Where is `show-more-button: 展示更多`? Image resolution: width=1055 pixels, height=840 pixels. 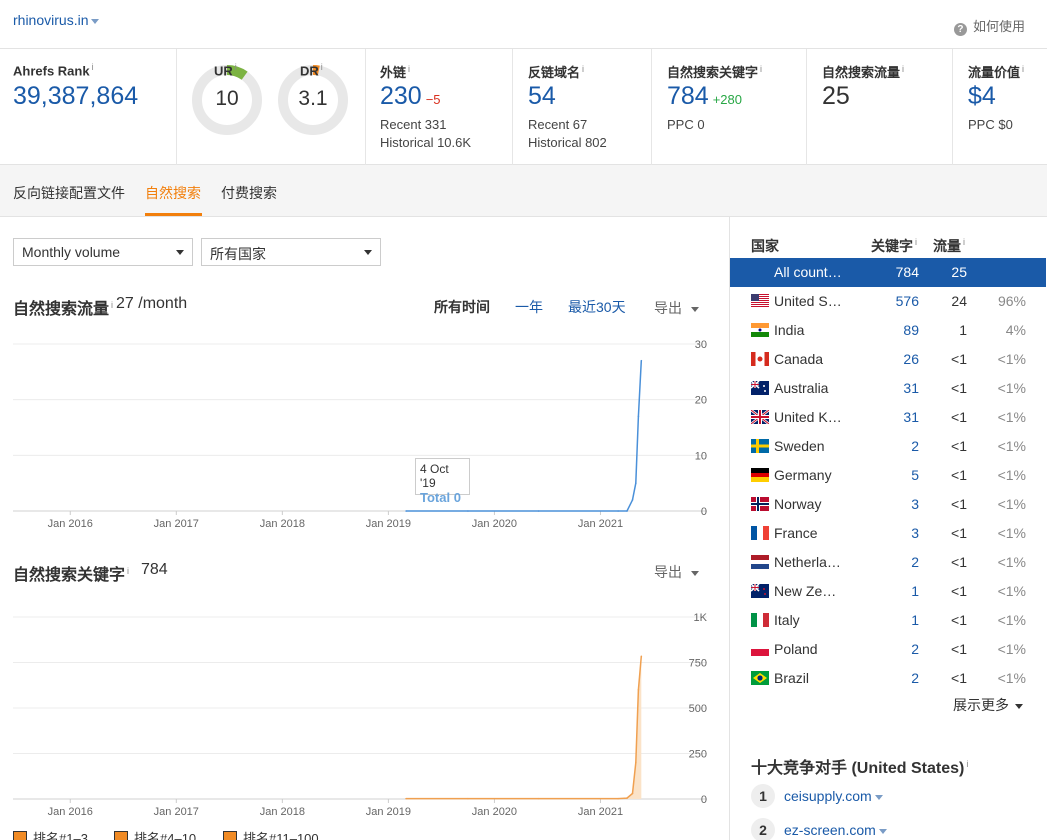 show-more-button: 展示更多 is located at coordinates (988, 705).